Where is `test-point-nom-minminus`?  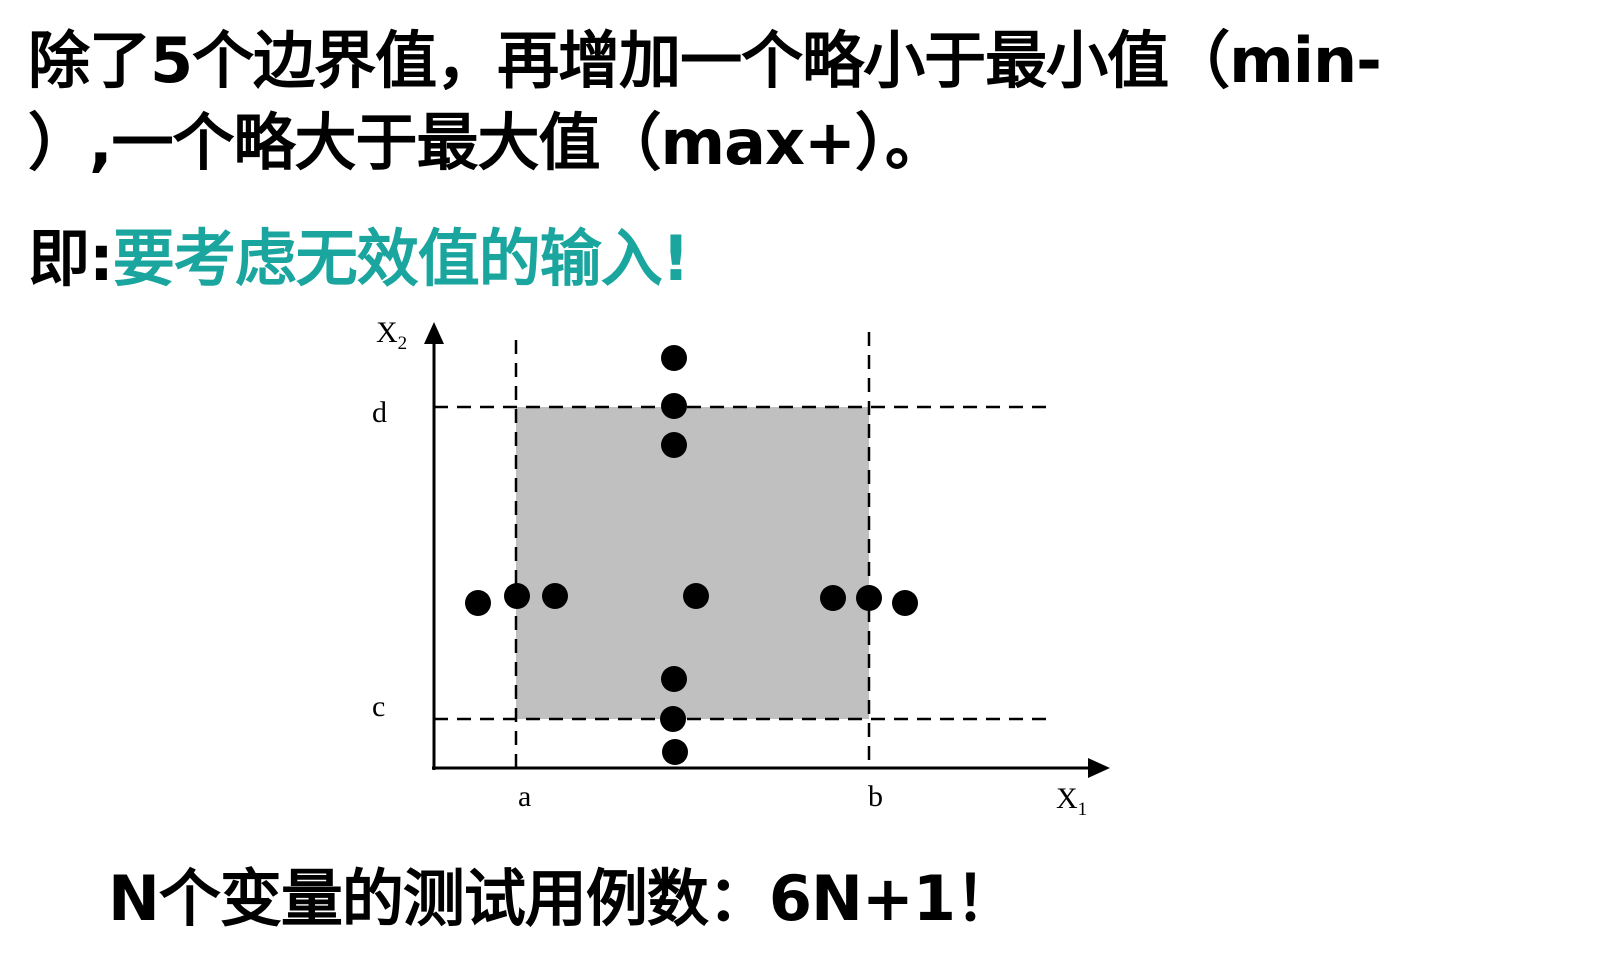 test-point-nom-minminus is located at coordinates (675, 752).